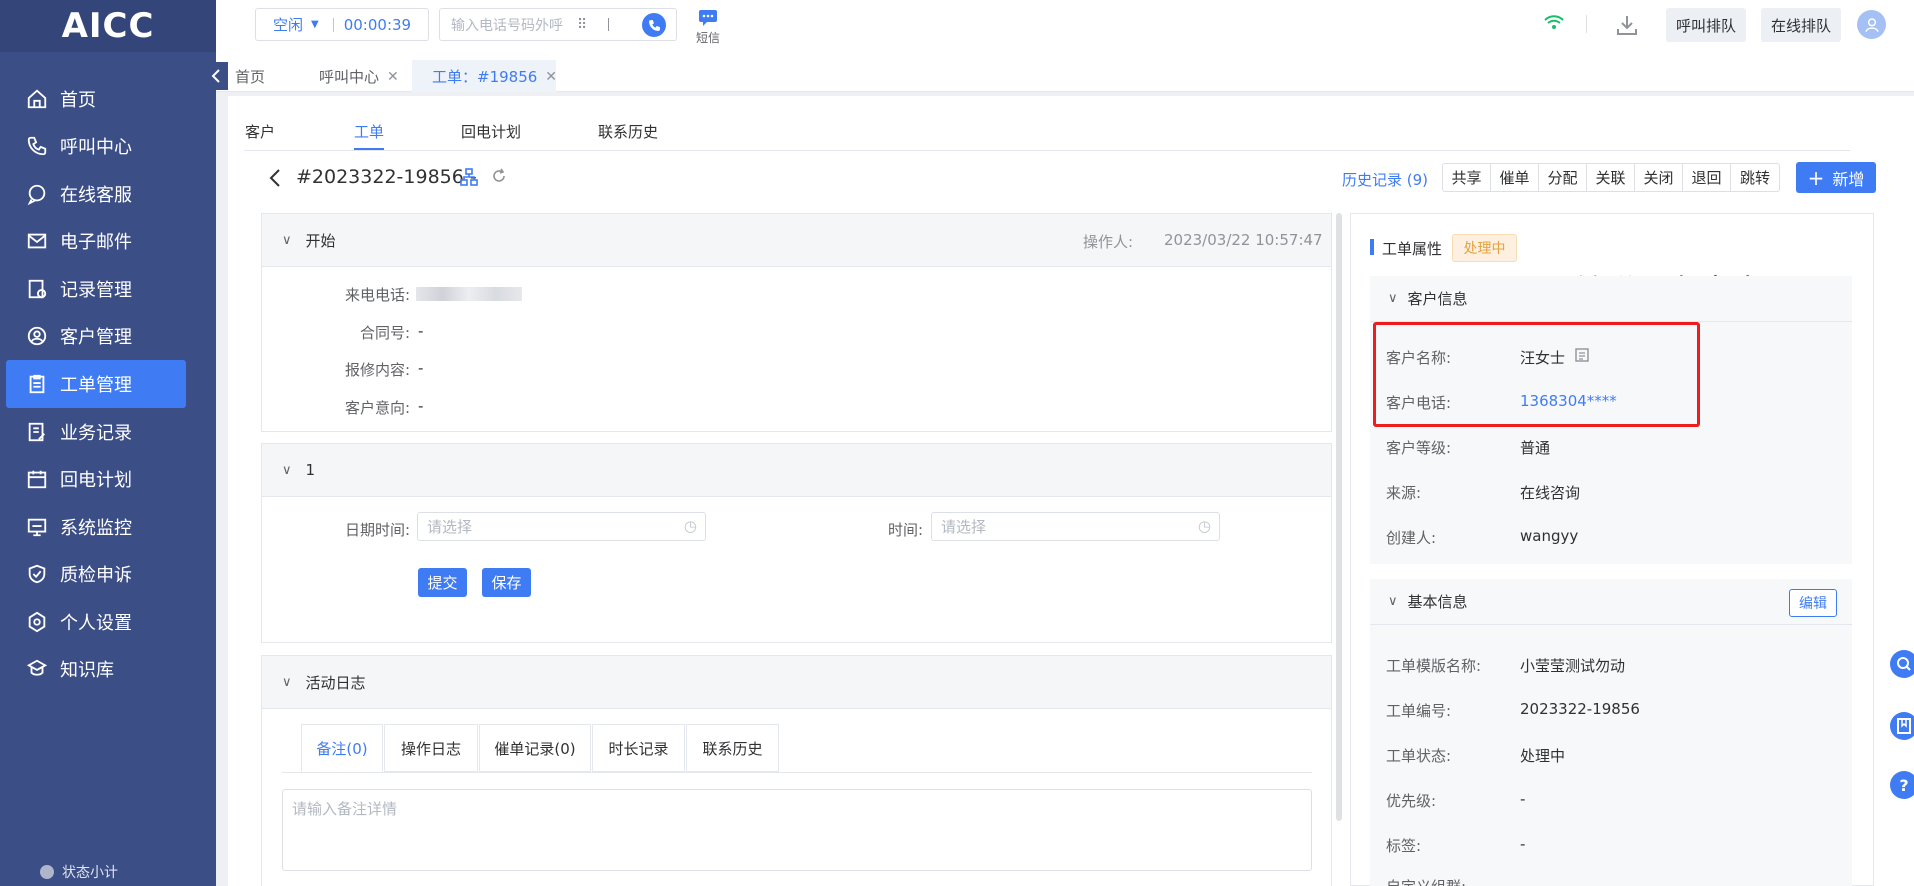 This screenshot has height=886, width=1914. Describe the element at coordinates (1467, 177) in the screenshot. I see `share-button: 共享` at that location.